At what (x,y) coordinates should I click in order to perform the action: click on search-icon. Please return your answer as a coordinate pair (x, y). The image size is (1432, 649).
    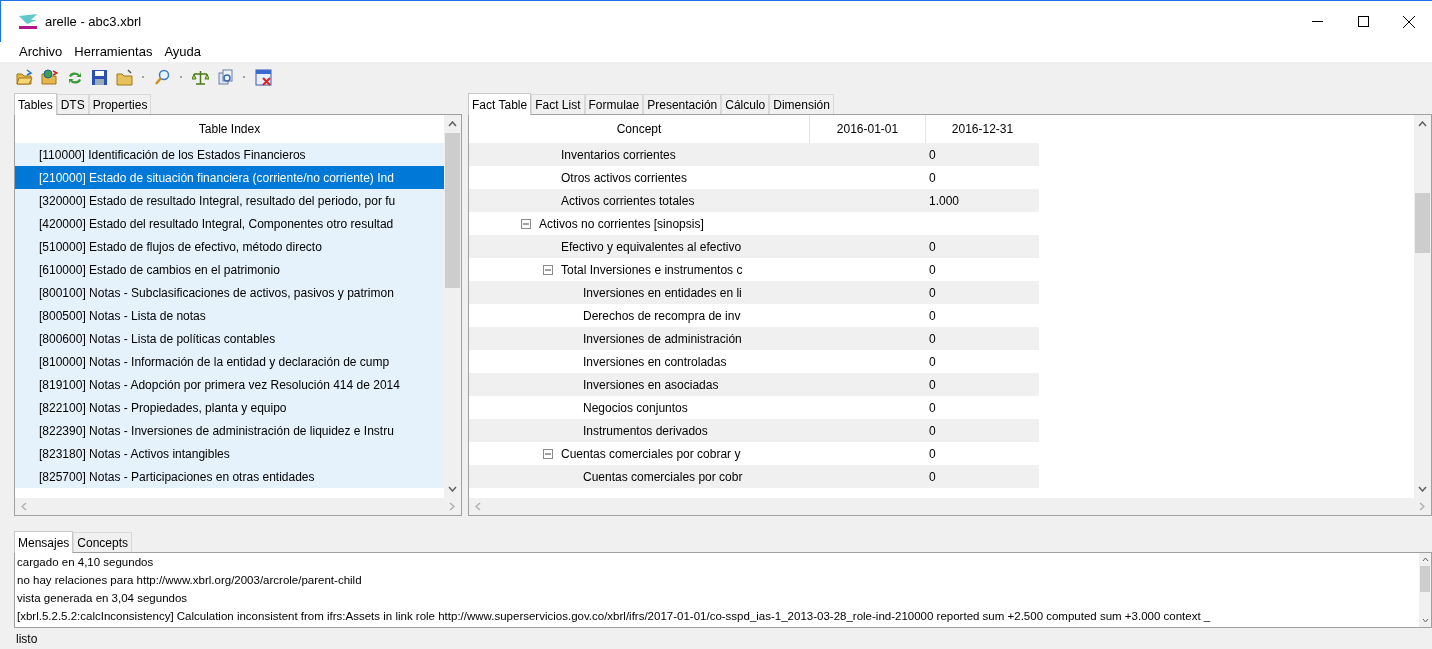
    Looking at the image, I should click on (162, 77).